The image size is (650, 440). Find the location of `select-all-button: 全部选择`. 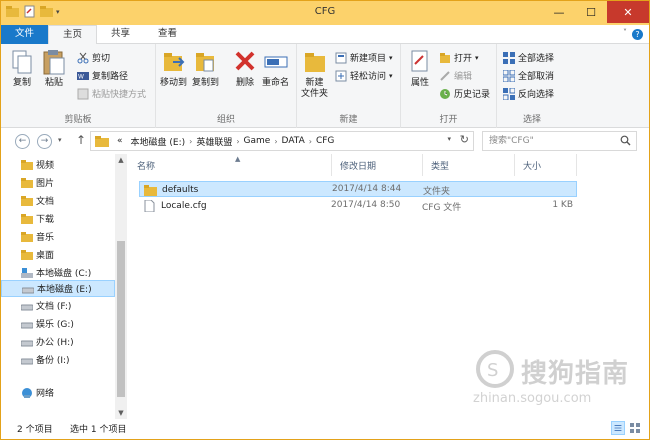

select-all-button: 全部选择 is located at coordinates (528, 57).